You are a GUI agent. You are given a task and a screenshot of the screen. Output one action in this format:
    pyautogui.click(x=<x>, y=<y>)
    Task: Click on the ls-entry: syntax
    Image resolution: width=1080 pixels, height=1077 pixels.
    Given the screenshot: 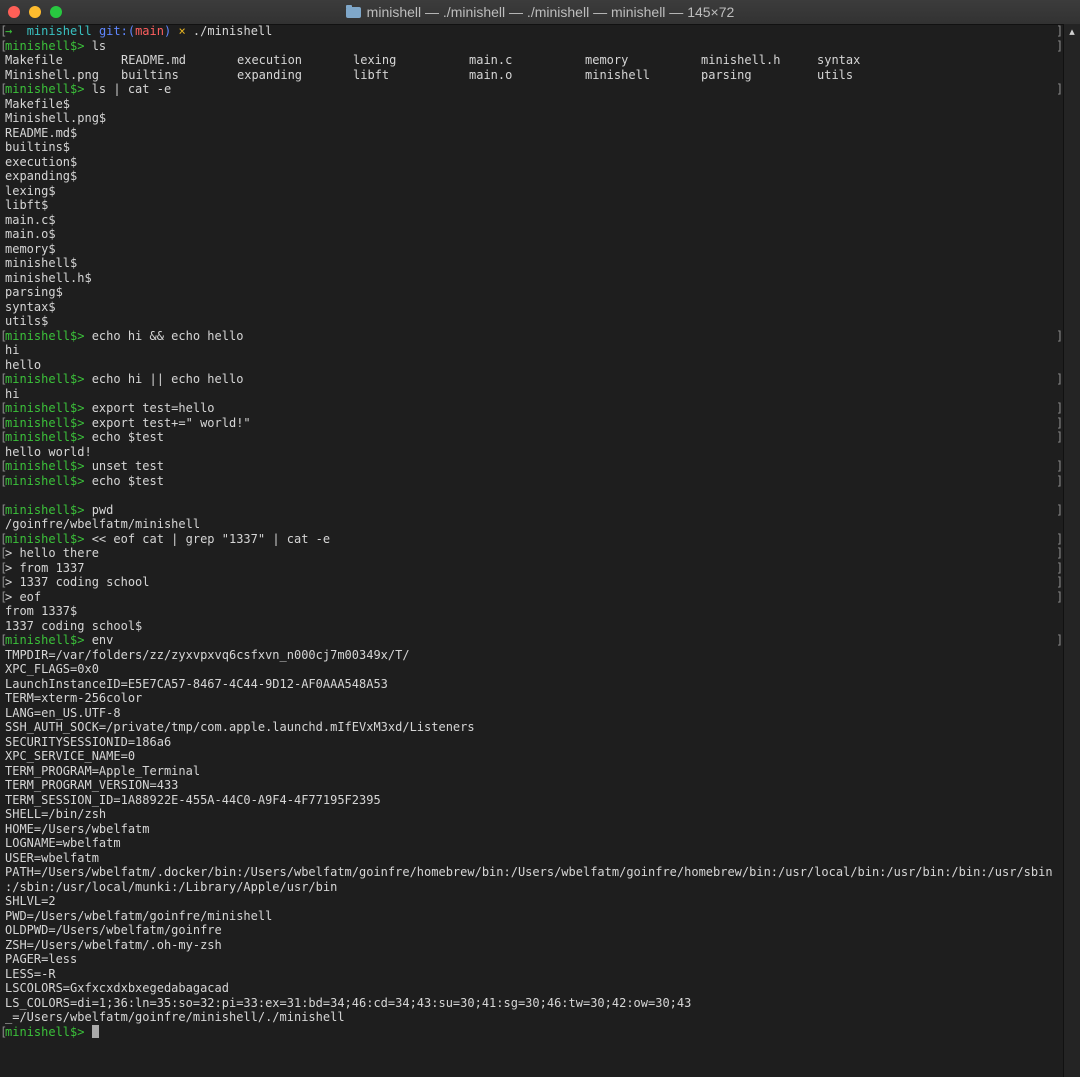 What is the action you would take?
    pyautogui.click(x=839, y=60)
    